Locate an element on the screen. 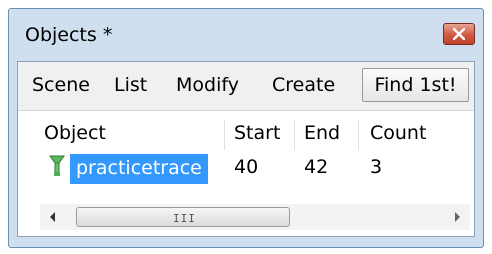 This screenshot has width=492, height=254. column-header-count: Count is located at coordinates (398, 133).